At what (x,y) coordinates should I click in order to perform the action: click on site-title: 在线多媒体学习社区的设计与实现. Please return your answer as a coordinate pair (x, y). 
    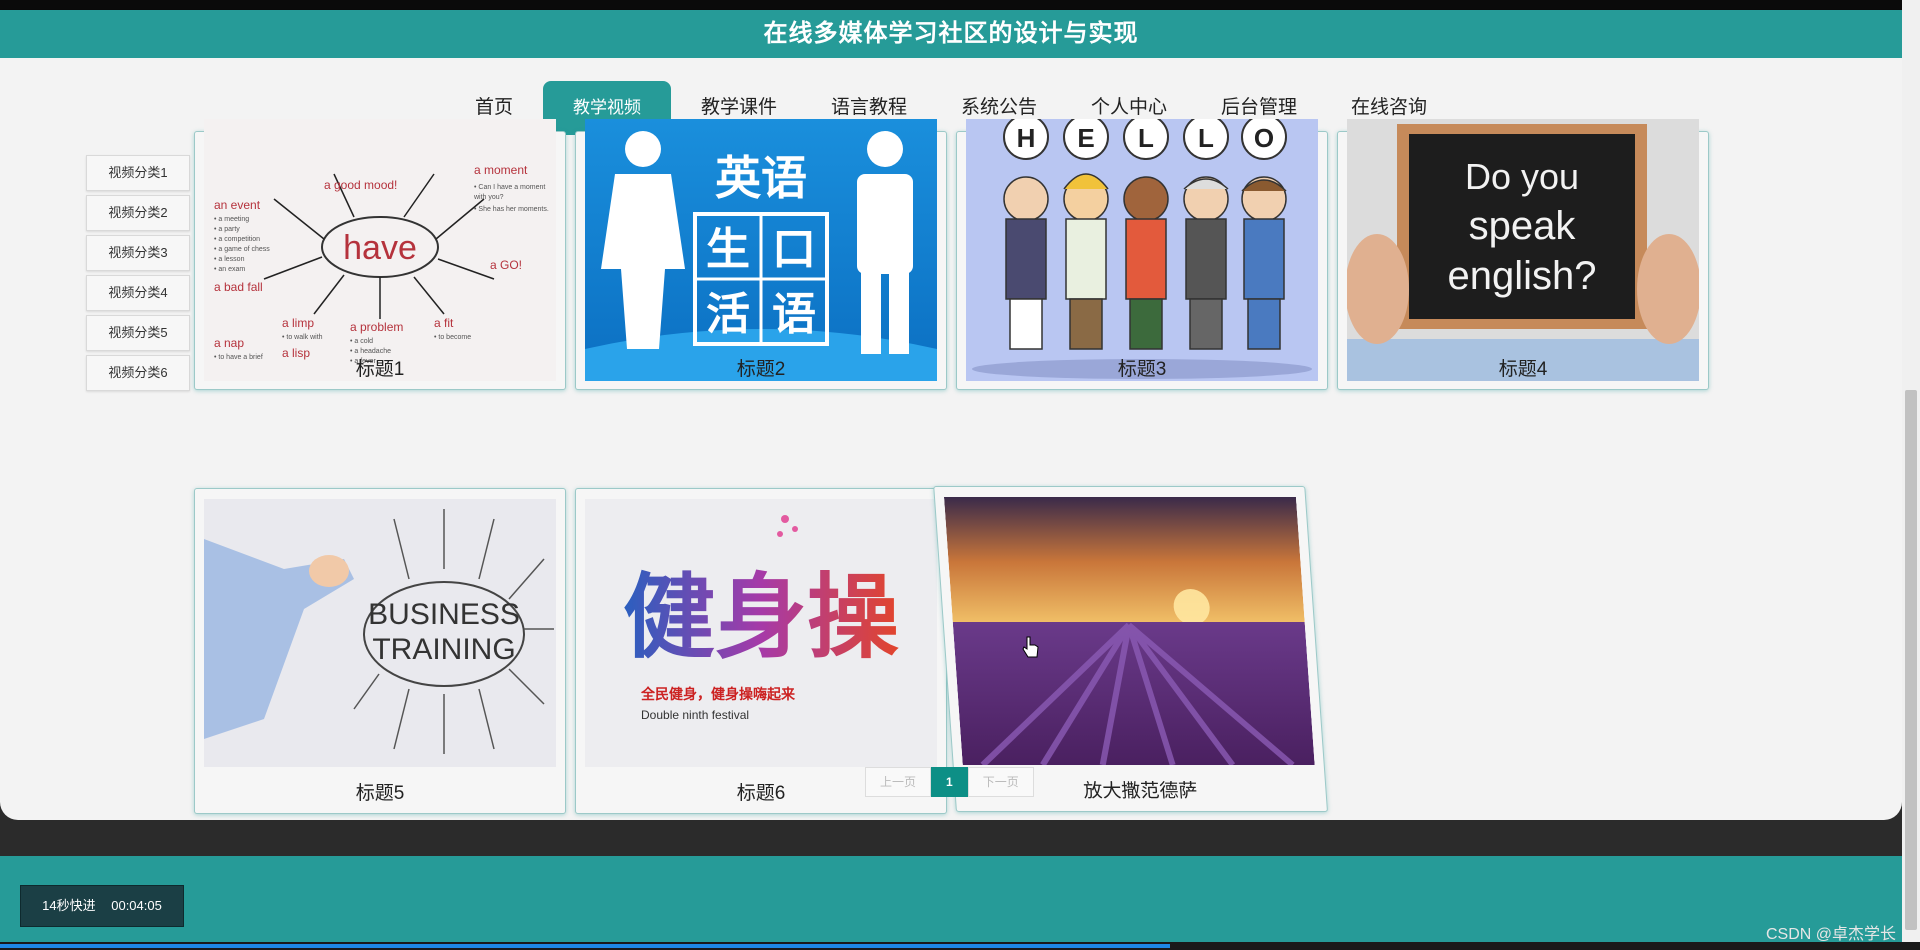
    Looking at the image, I should click on (951, 33).